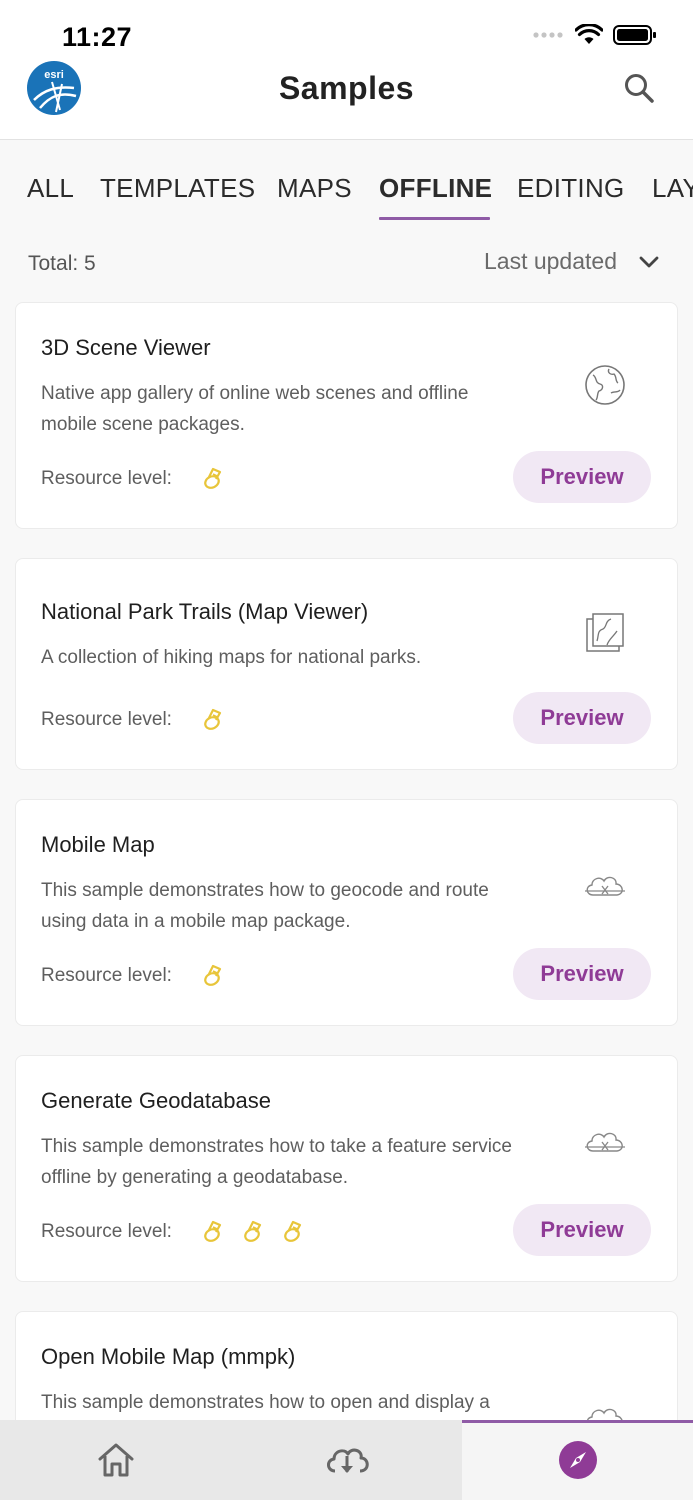 The height and width of the screenshot is (1500, 693). I want to click on signal-icon, so click(548, 35).